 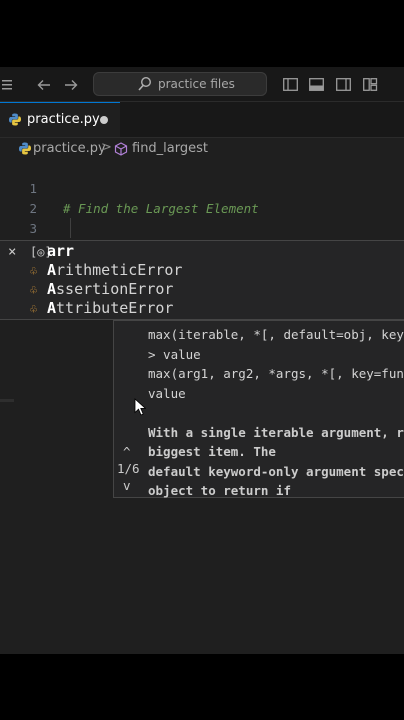 I want to click on toggle-panel-icon, so click(x=316, y=84).